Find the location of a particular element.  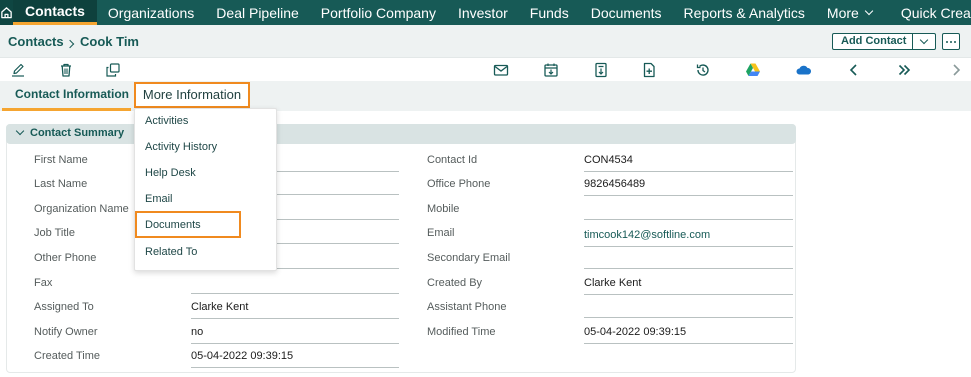

trash-icon is located at coordinates (66, 70).